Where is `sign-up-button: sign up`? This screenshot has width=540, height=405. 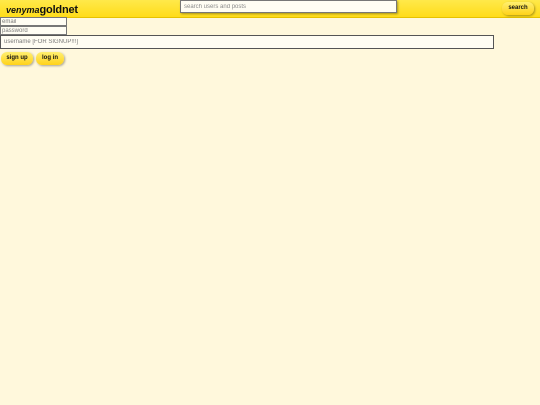
sign-up-button: sign up is located at coordinates (17, 58).